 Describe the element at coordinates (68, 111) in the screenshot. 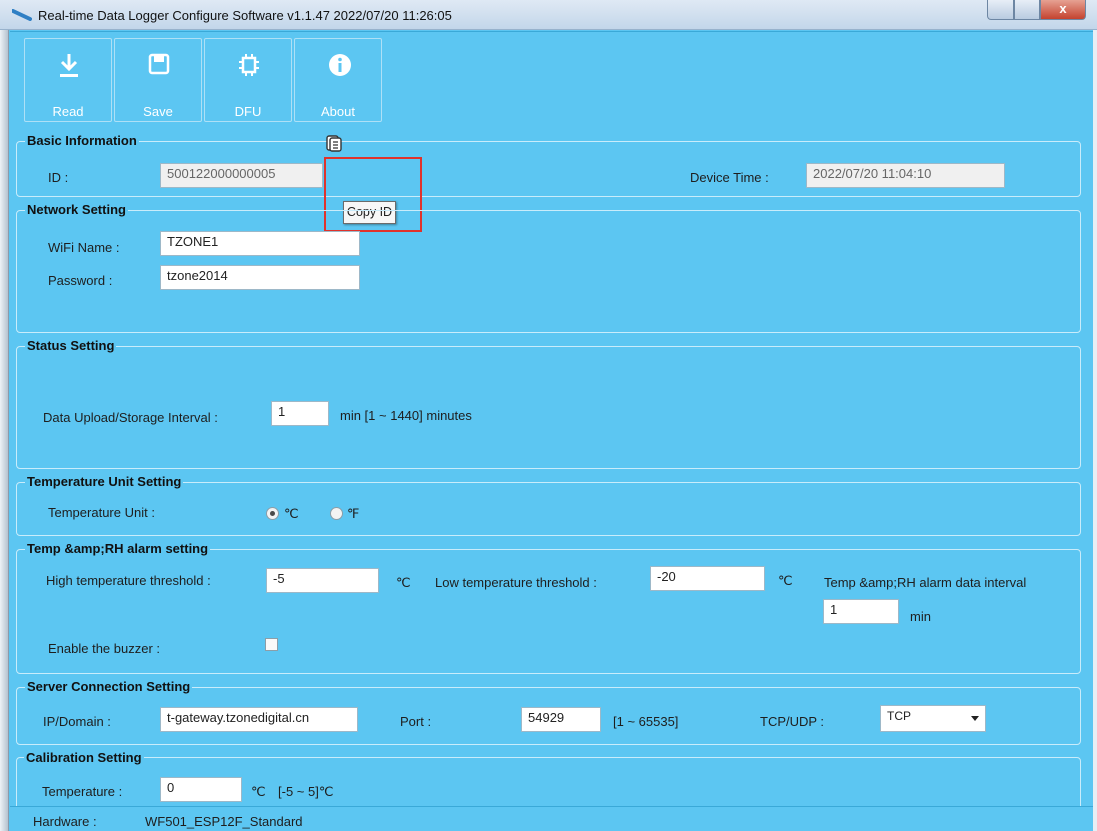

I see `read-label: Read` at that location.